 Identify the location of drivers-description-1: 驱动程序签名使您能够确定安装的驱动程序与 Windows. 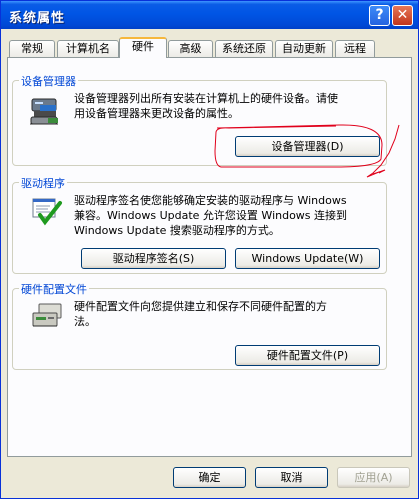
(210, 200).